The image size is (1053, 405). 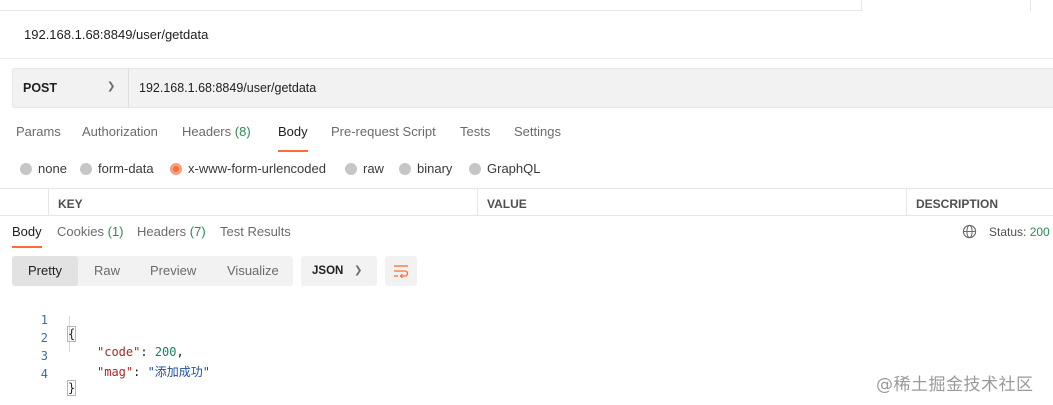 I want to click on wrap-lines-button, so click(x=401, y=271).